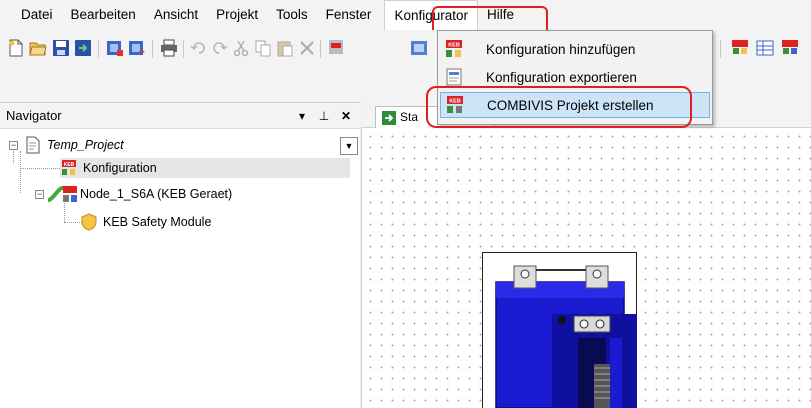 Image resolution: width=811 pixels, height=408 pixels. I want to click on menu-item-create-combivis-project: KEB COMBIVIS Projekt erstellen, so click(575, 105).